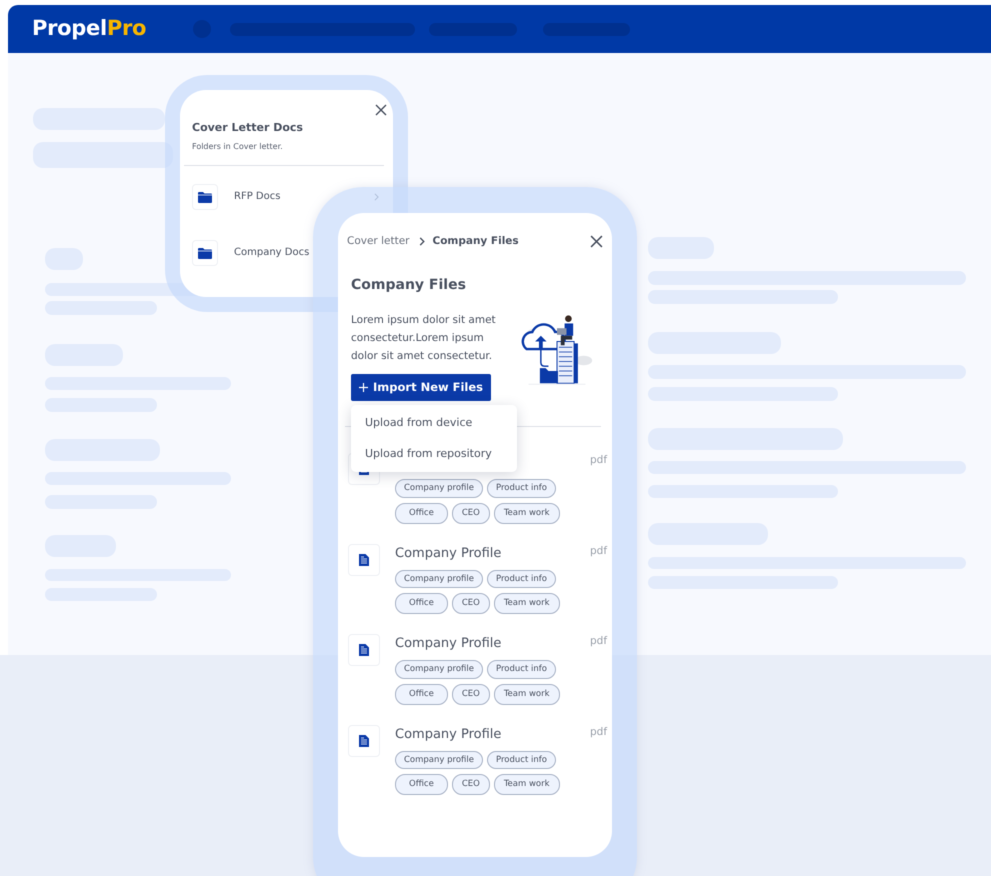  What do you see at coordinates (238, 146) in the screenshot?
I see `panel-subtitle: Folders in Cover letter.` at bounding box center [238, 146].